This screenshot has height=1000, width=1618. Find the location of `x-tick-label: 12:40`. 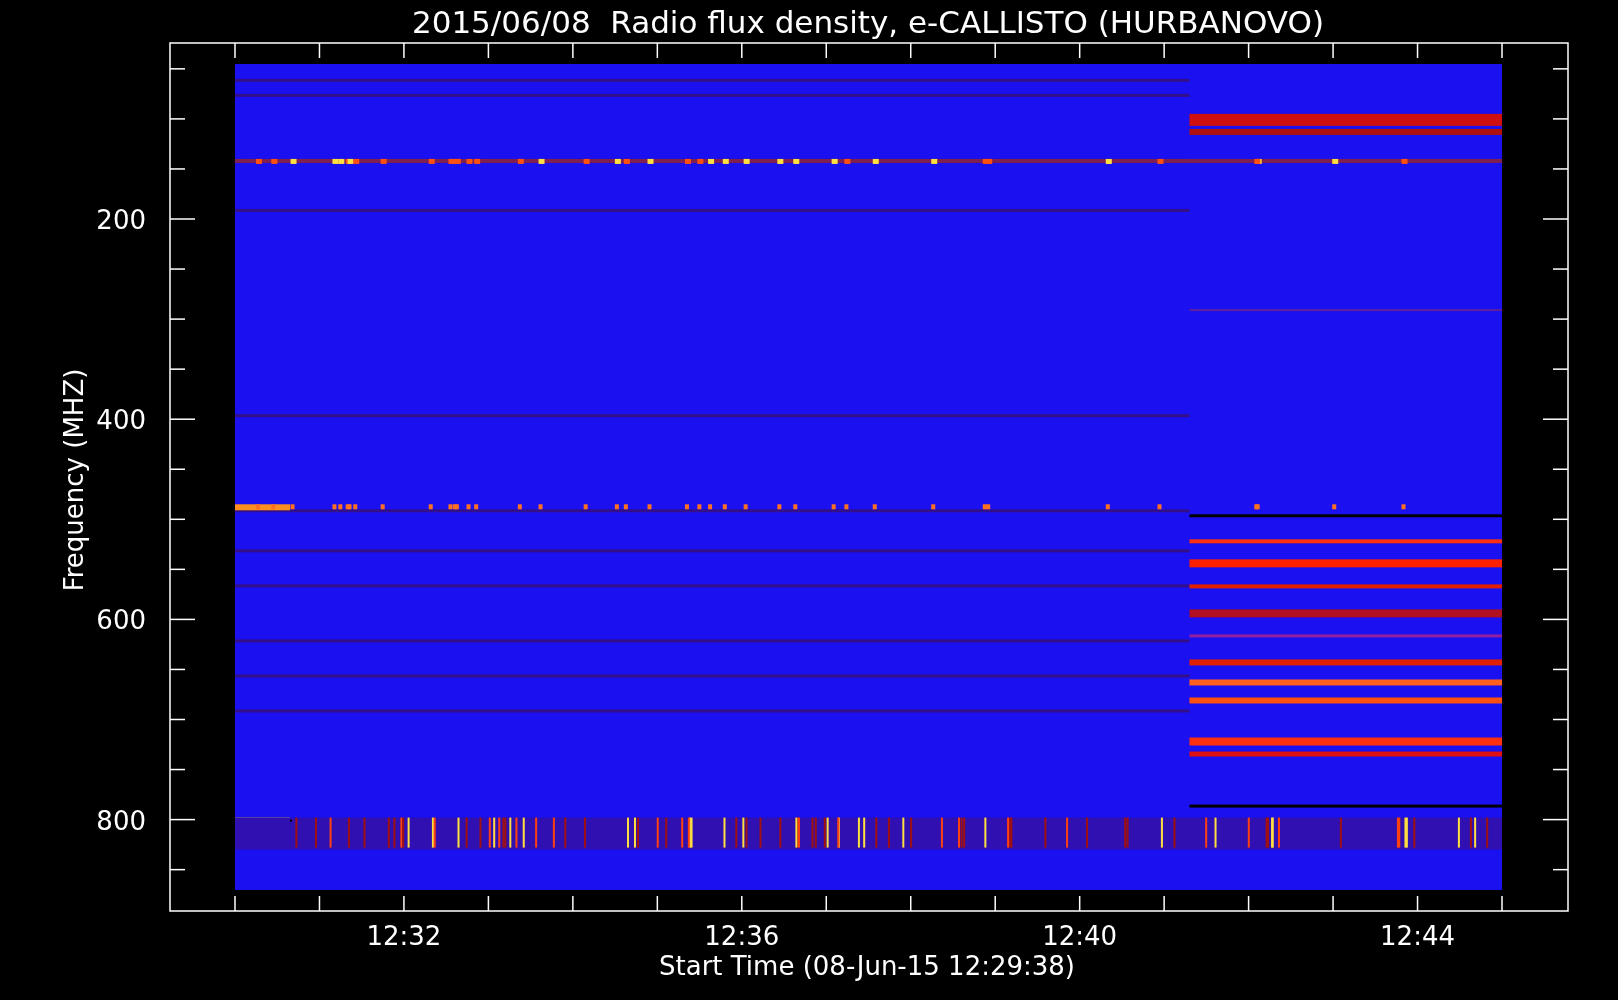

x-tick-label: 12:40 is located at coordinates (1080, 936).